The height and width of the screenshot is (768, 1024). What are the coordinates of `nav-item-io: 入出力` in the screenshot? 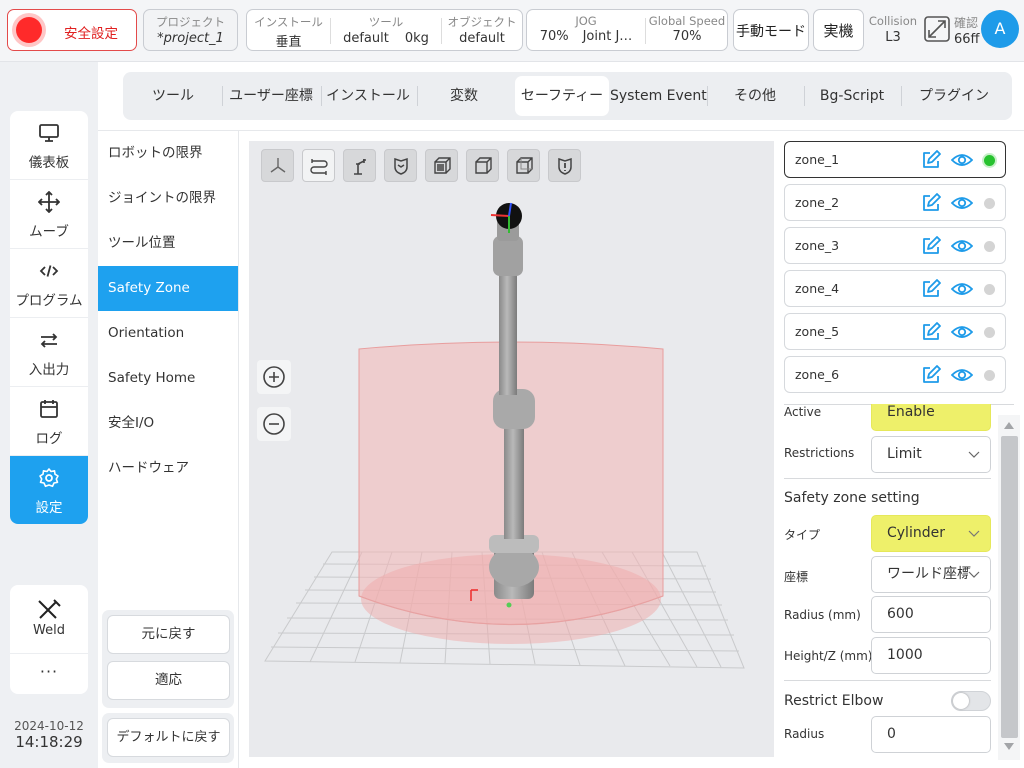 It's located at (49, 352).